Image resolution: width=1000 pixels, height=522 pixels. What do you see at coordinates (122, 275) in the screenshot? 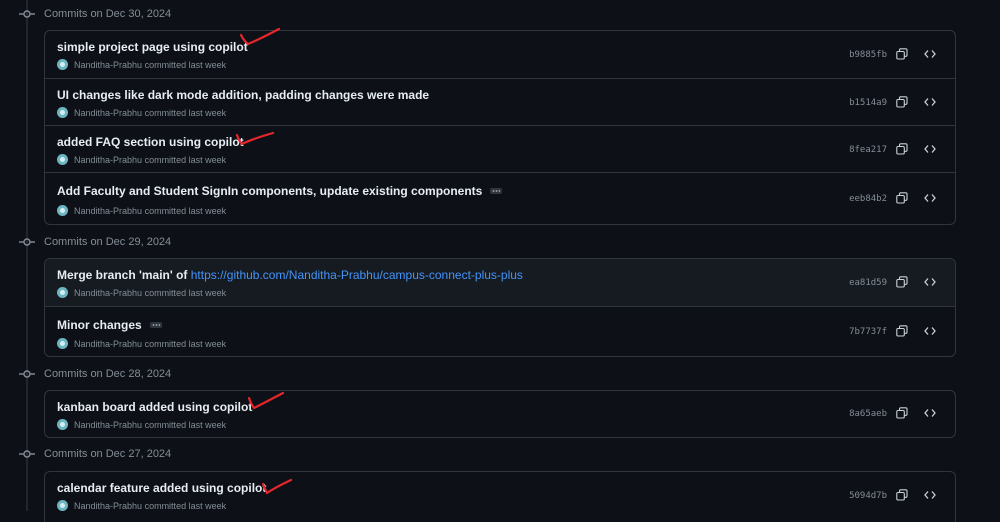
I see `commit-title: Merge branch 'main' of` at bounding box center [122, 275].